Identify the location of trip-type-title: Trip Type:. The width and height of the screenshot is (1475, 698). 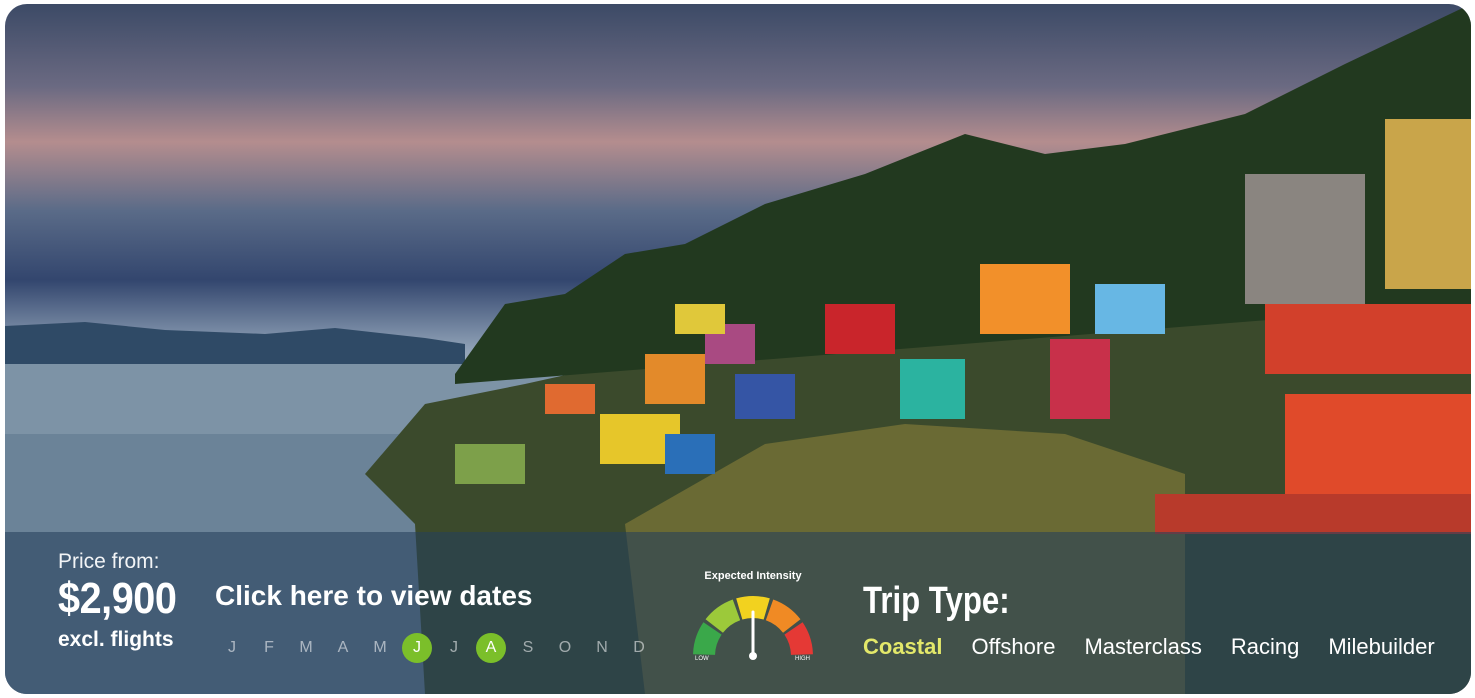
(936, 601).